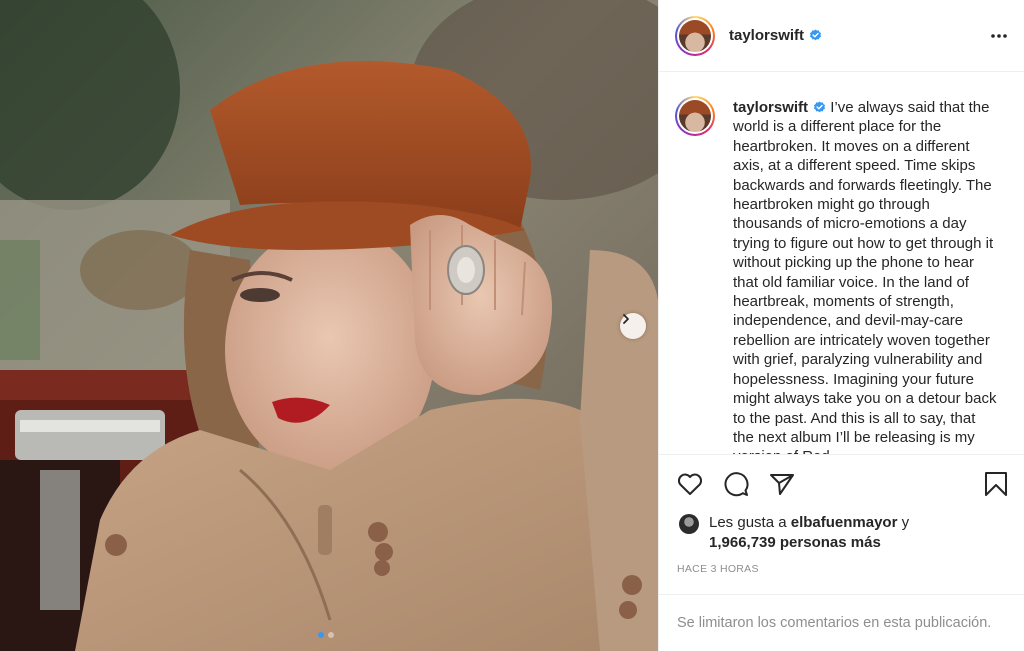 This screenshot has width=1024, height=651. What do you see at coordinates (326, 635) in the screenshot?
I see `slide-indicator` at bounding box center [326, 635].